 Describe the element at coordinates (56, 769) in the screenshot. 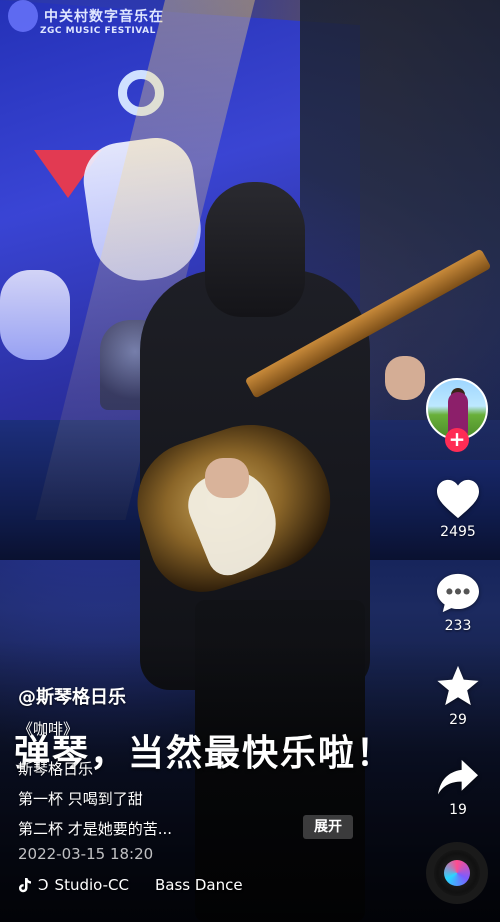

I see `description-line-1: 斯琴格日乐` at that location.